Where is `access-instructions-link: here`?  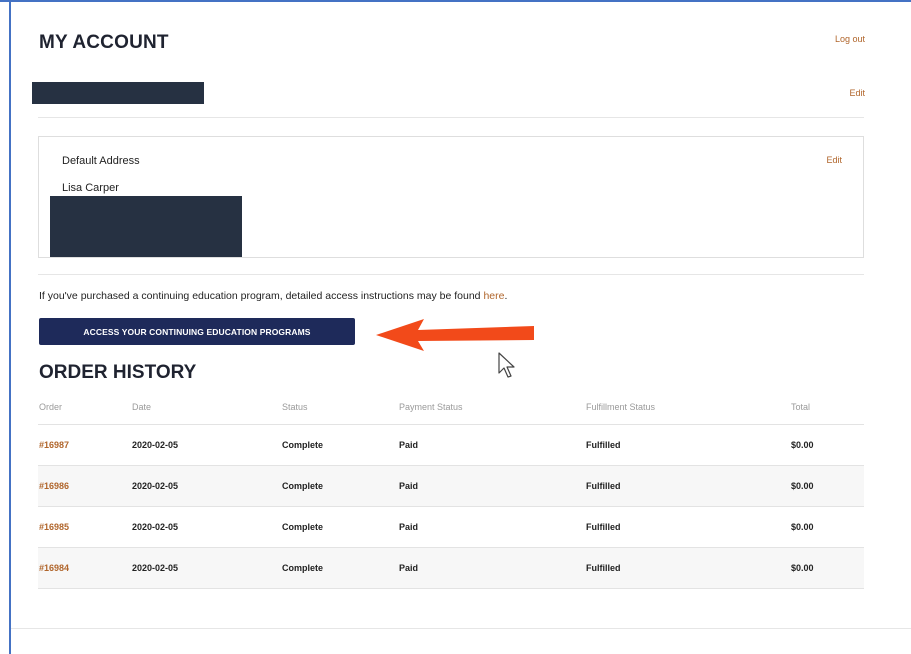
access-instructions-link: here is located at coordinates (493, 296).